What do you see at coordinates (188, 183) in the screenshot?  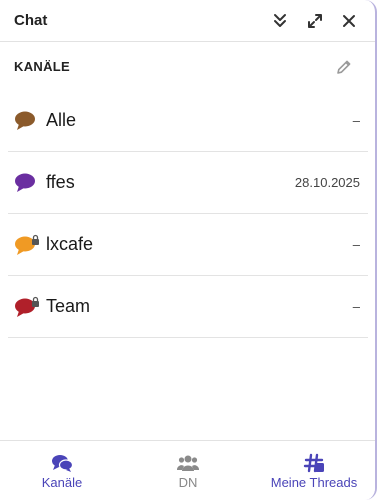 I see `channel-item-ffes: ffes 28.10.2025` at bounding box center [188, 183].